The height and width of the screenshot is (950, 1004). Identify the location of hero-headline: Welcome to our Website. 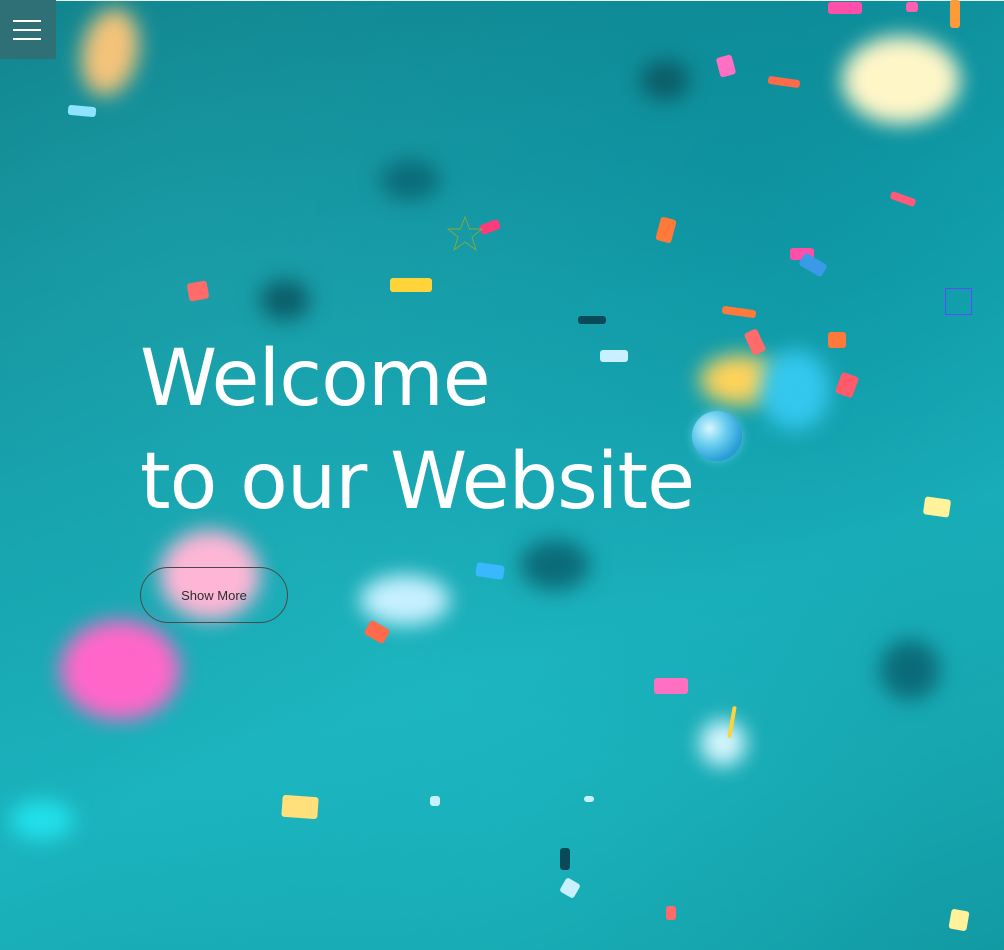
(417, 431).